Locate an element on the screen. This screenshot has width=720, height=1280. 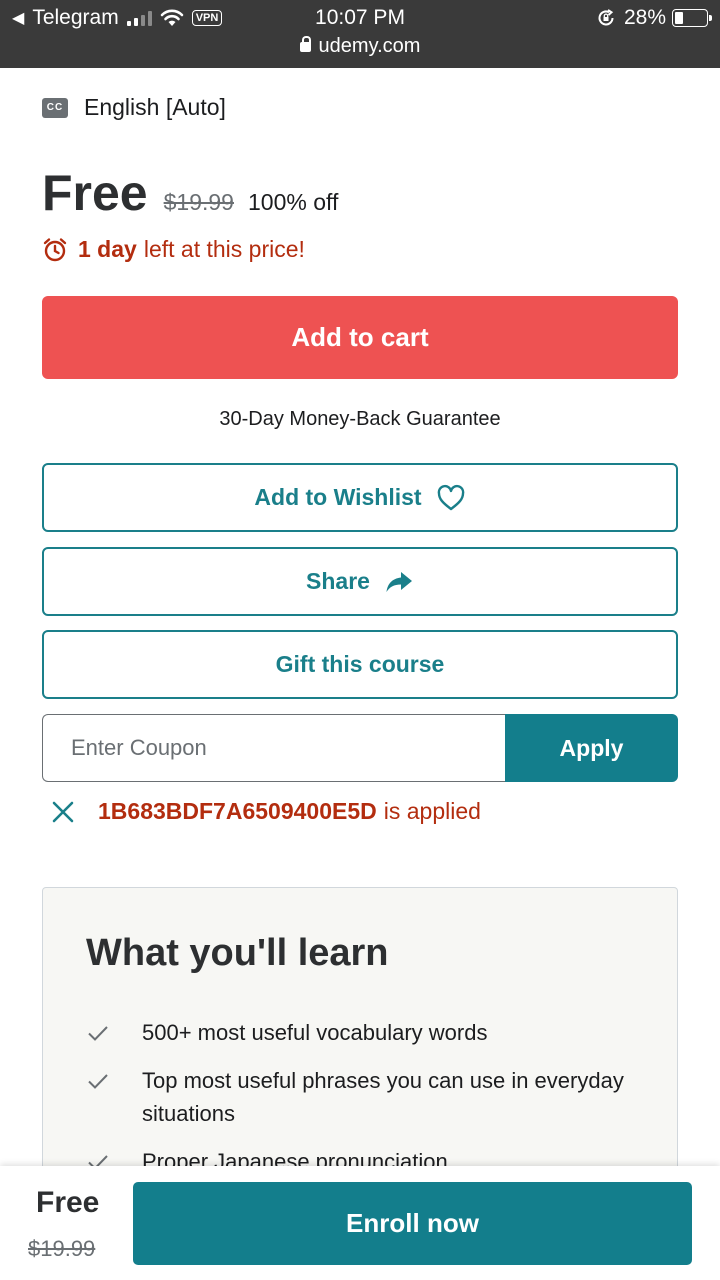
url-bar: udemy.com is located at coordinates (360, 46).